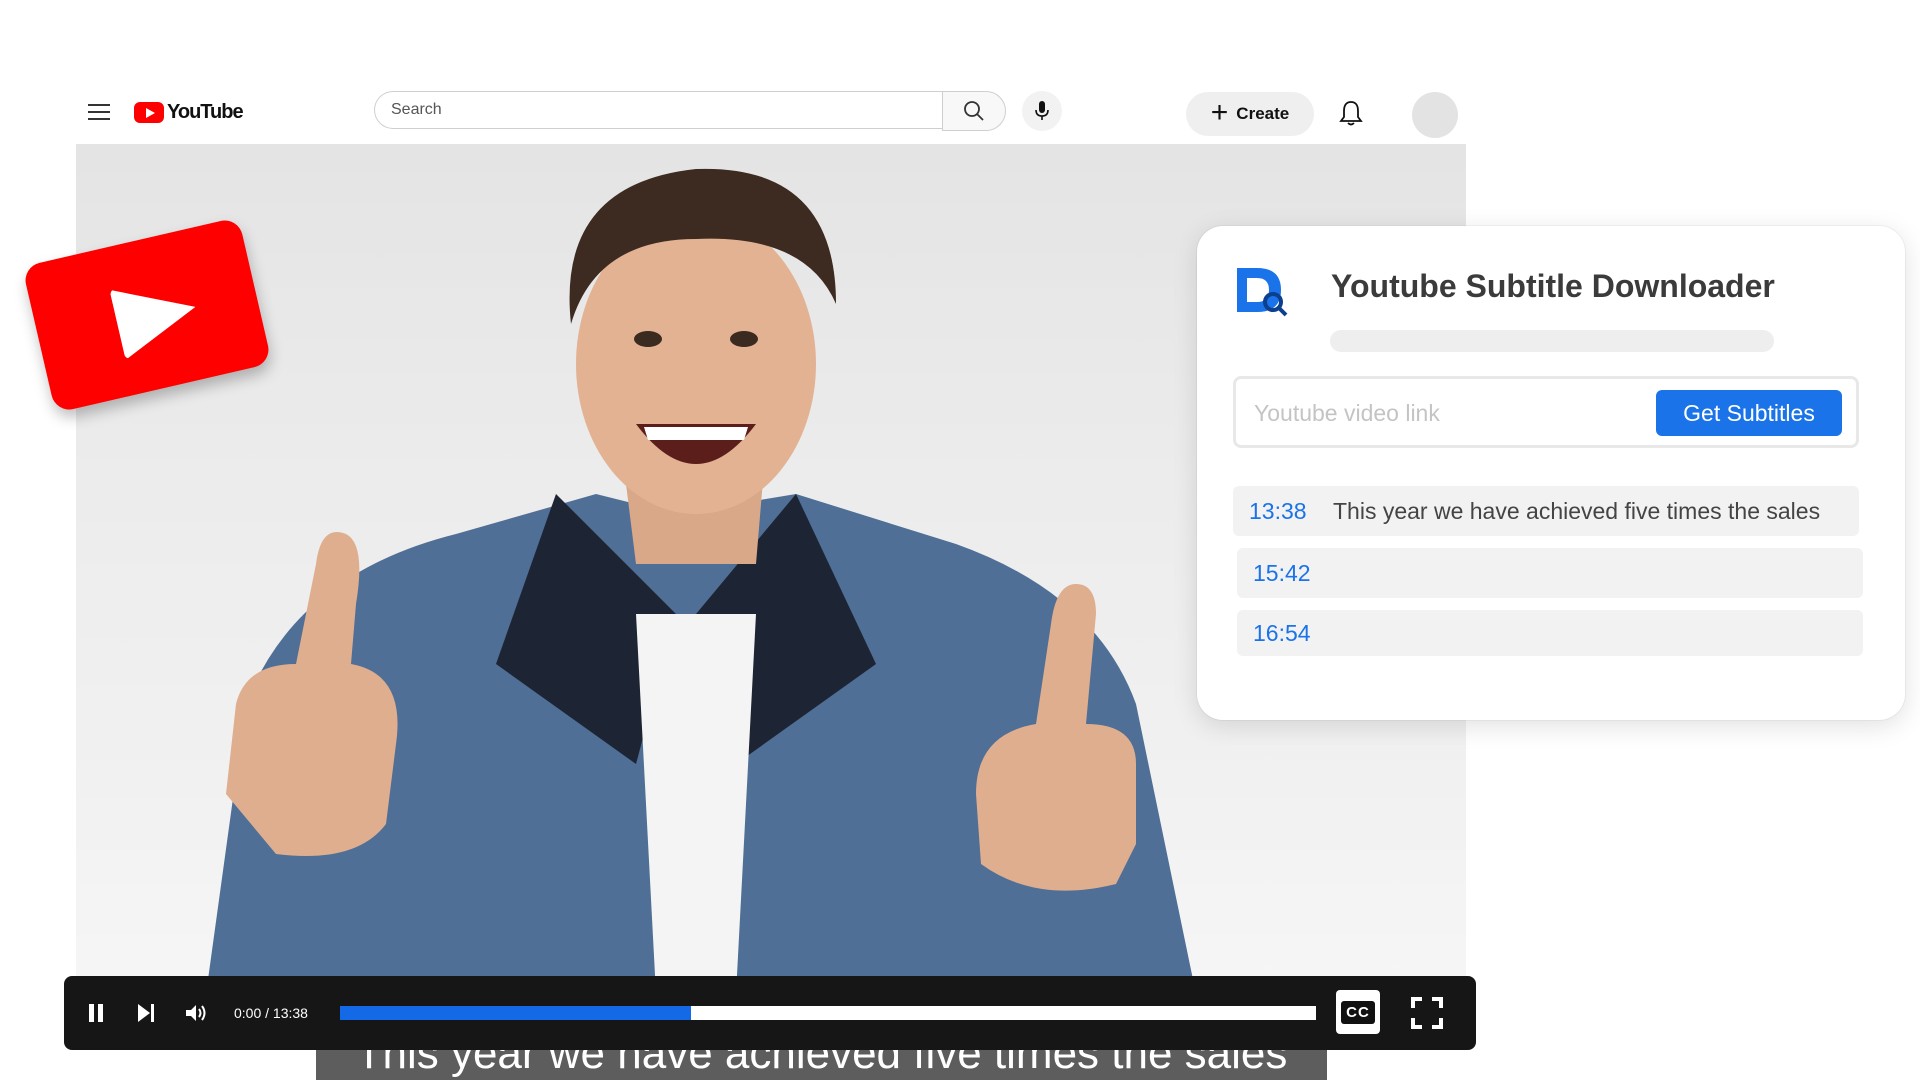  I want to click on cc-button: CC, so click(1358, 1012).